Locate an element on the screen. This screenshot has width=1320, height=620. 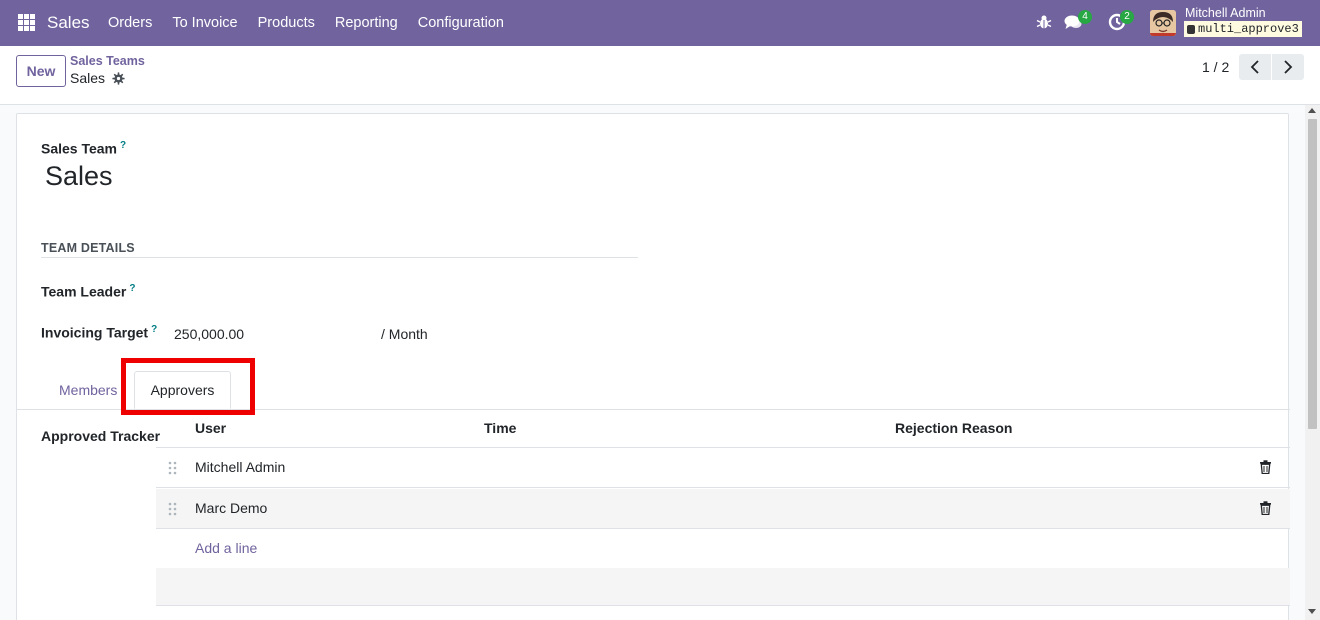
column-header-rejection-reason: Rejection Reason is located at coordinates (953, 428).